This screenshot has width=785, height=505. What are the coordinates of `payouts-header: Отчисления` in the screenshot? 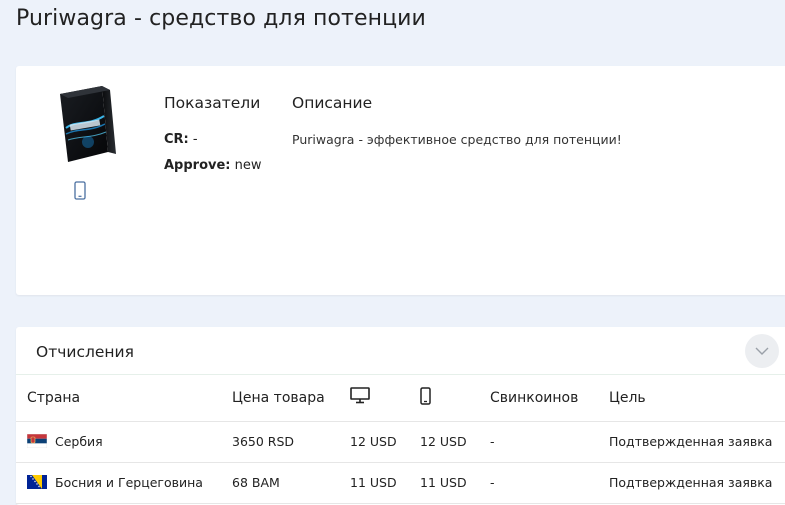 It's located at (400, 351).